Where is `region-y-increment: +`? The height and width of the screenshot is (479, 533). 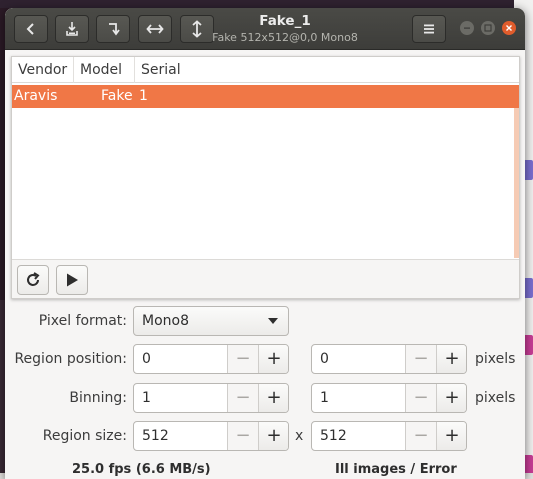 region-y-increment: + is located at coordinates (451, 359).